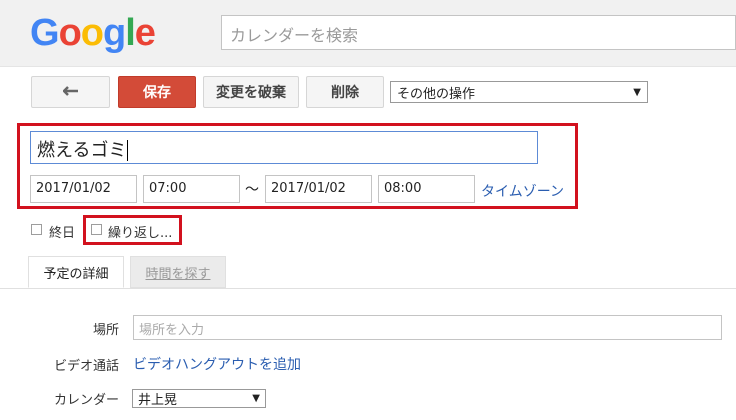 Image resolution: width=736 pixels, height=420 pixels. Describe the element at coordinates (83, 189) in the screenshot. I see `start-date-input: 2017/01/02` at that location.